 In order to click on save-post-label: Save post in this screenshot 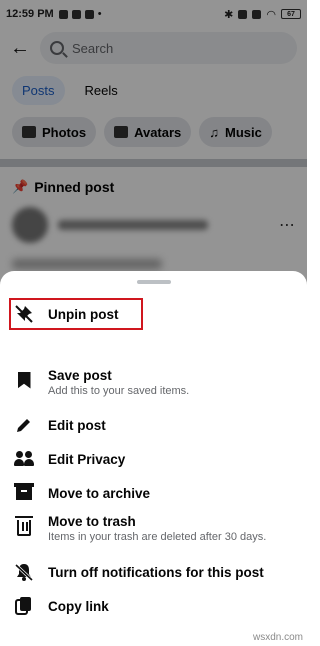, I will do `click(80, 375)`.